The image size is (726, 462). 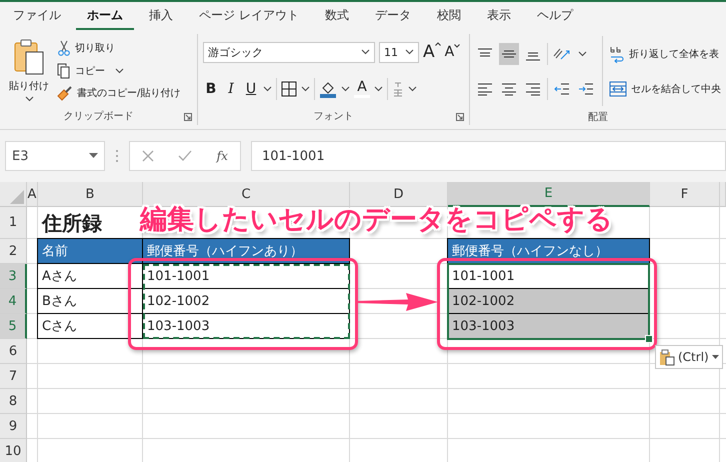 I want to click on paste-options-button: (Ctrl), so click(x=689, y=357).